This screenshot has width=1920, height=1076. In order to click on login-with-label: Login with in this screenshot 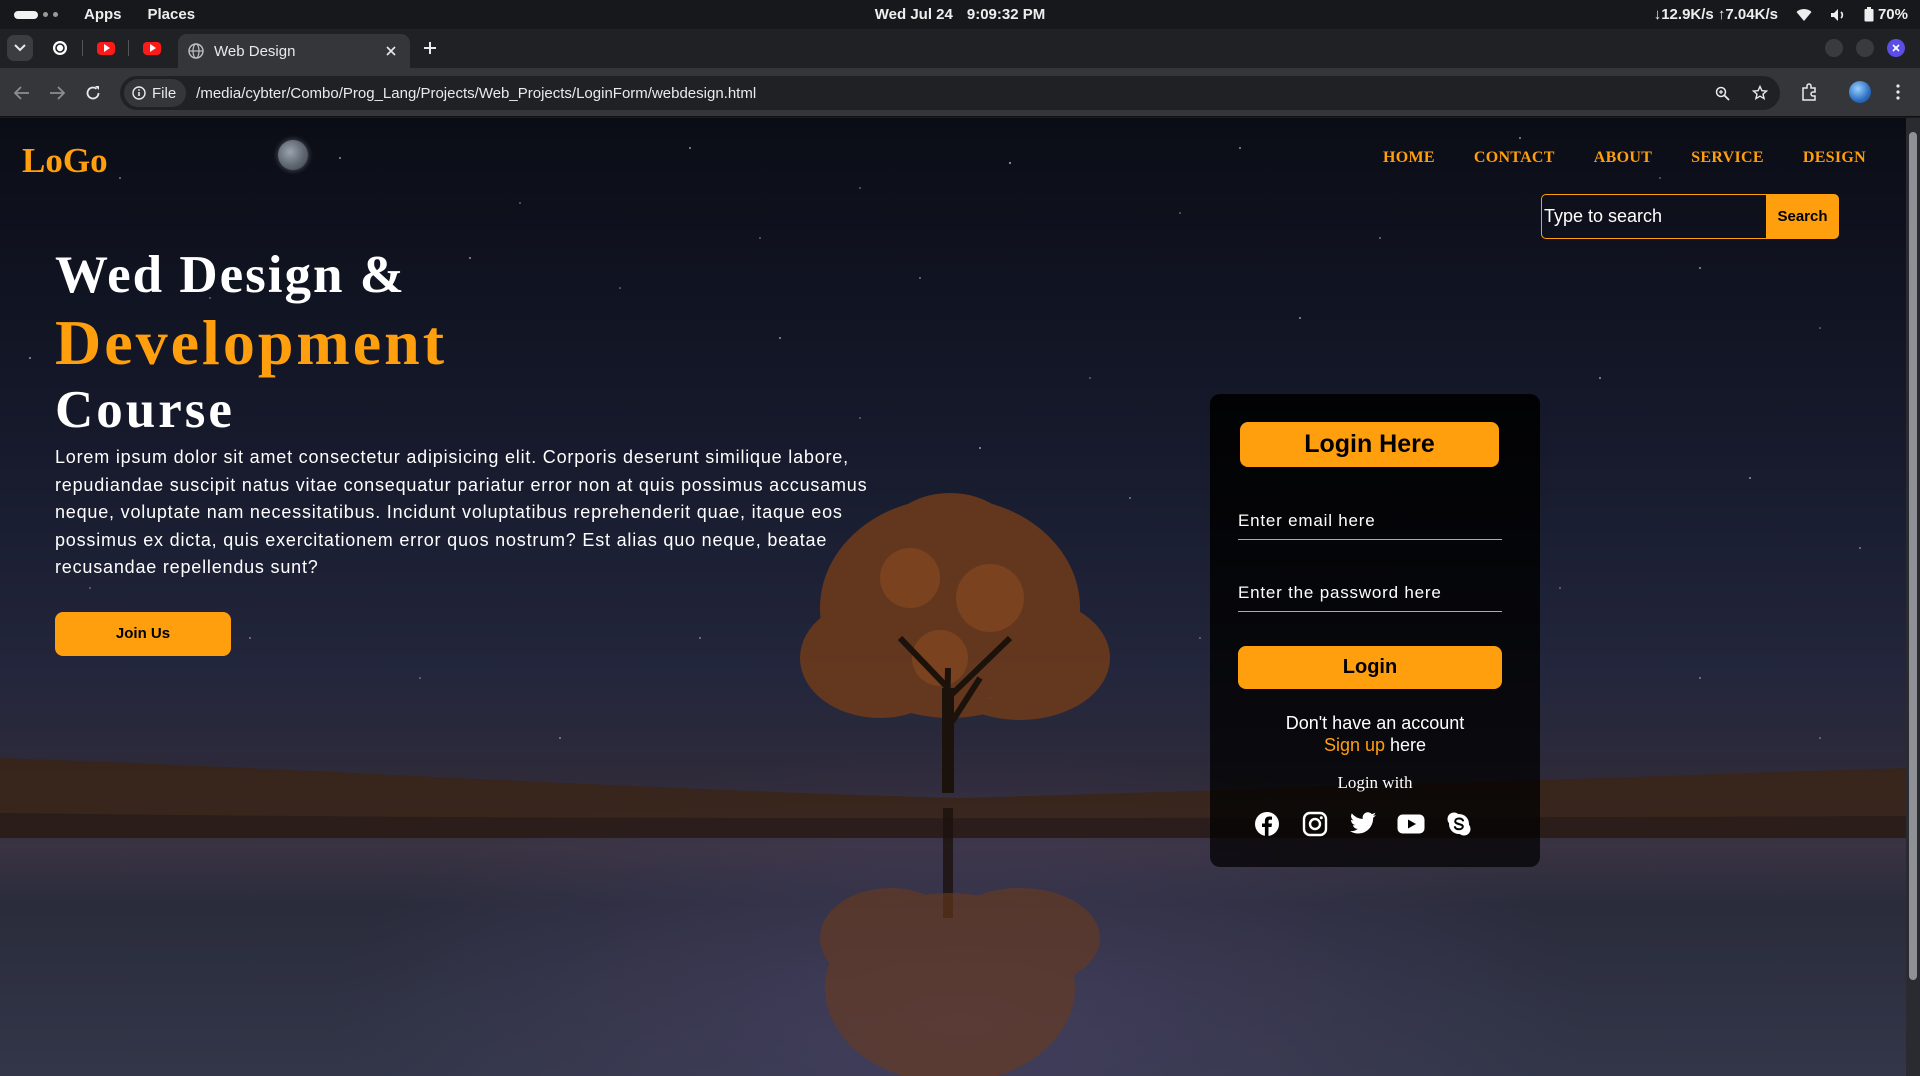, I will do `click(1375, 782)`.